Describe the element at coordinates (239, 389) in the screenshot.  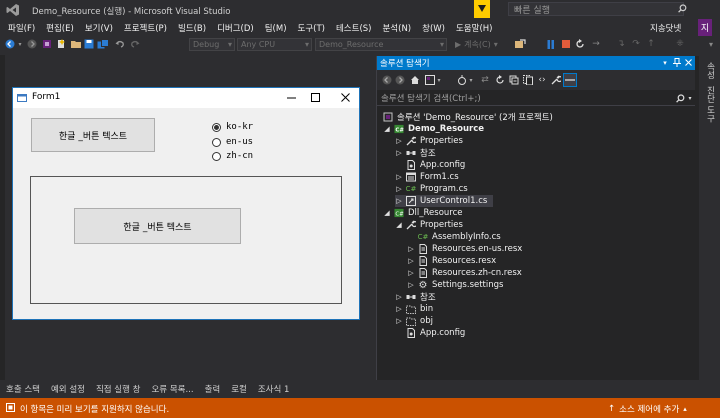
I see `tab-locals: 로컬` at that location.